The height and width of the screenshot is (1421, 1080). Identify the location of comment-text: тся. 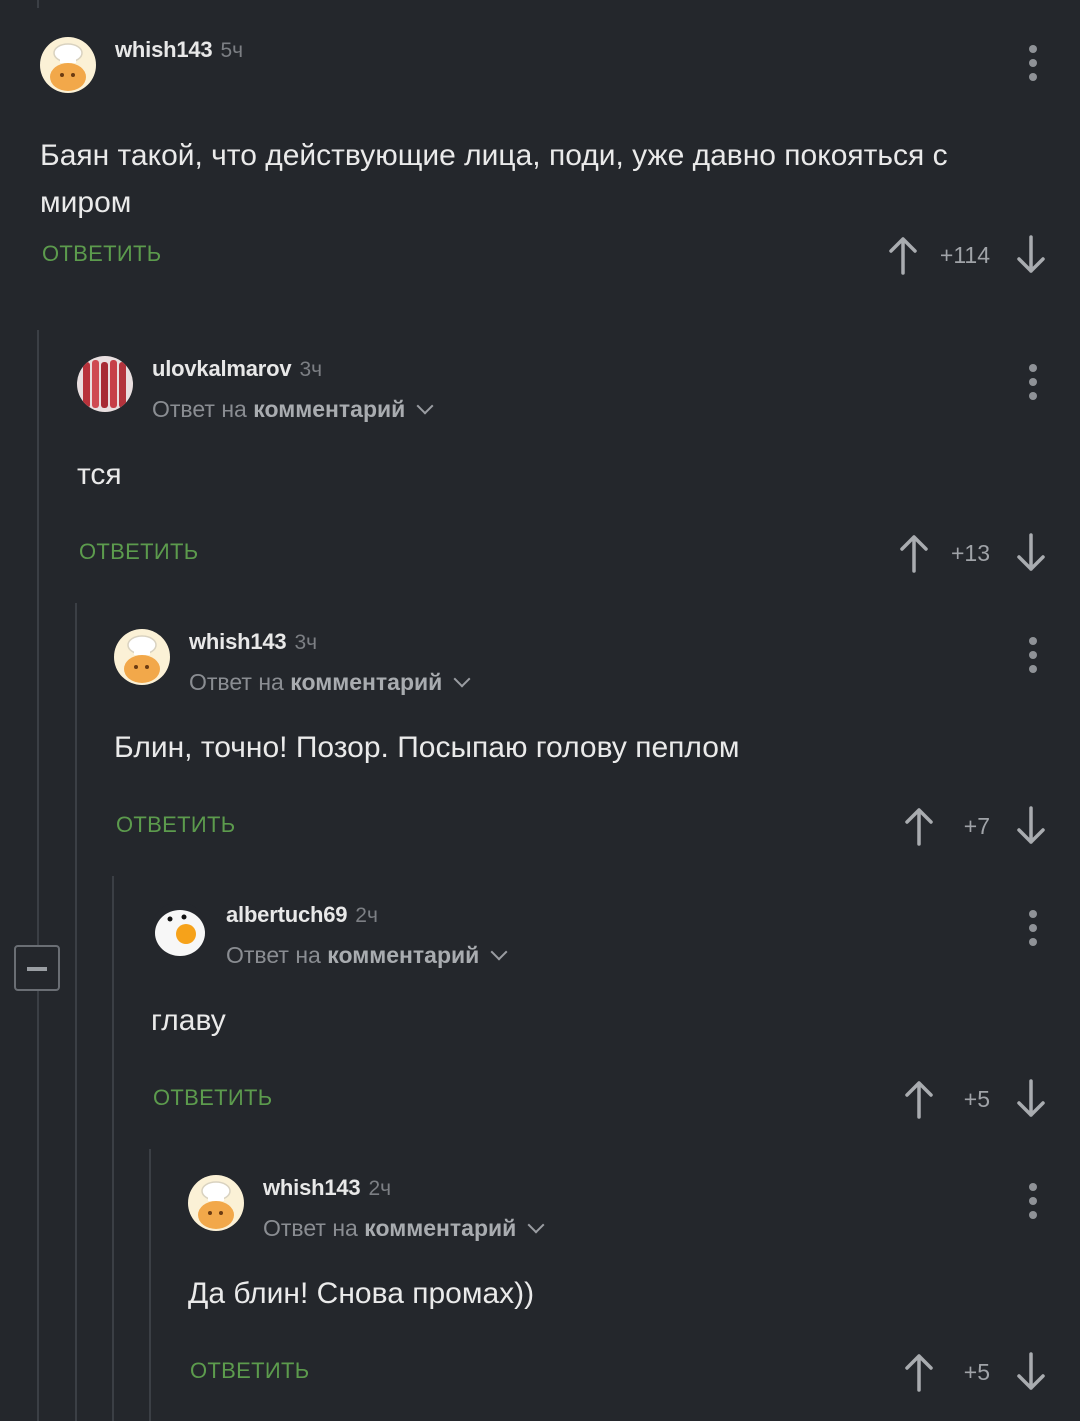
(99, 474).